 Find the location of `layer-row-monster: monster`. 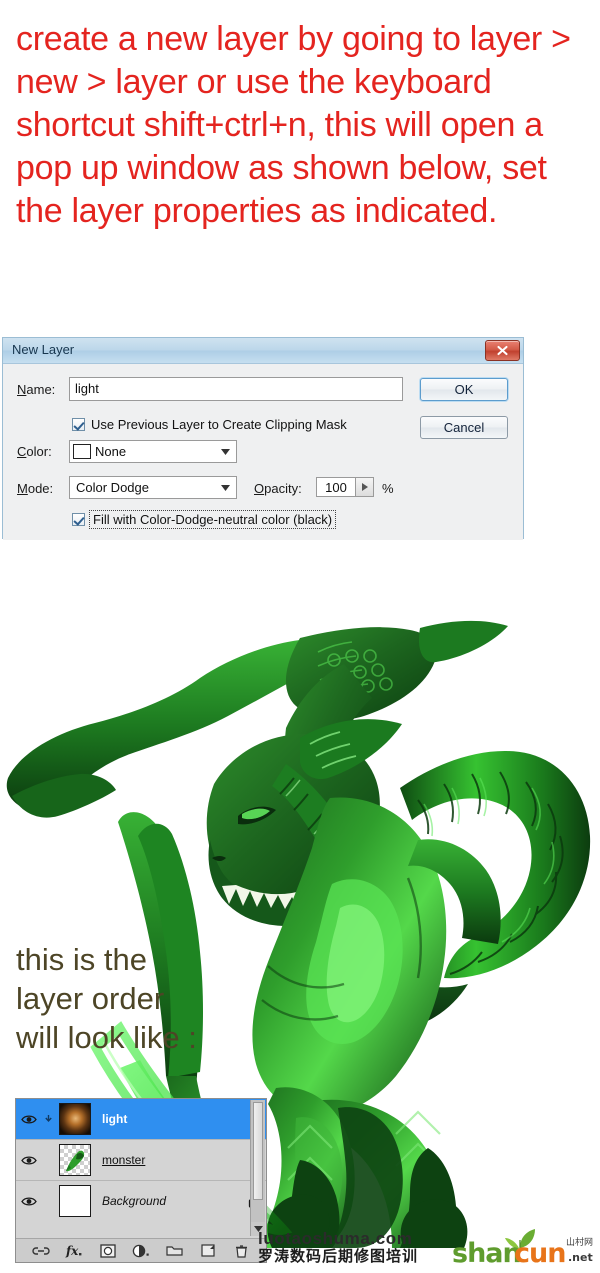

layer-row-monster: monster is located at coordinates (141, 1160).